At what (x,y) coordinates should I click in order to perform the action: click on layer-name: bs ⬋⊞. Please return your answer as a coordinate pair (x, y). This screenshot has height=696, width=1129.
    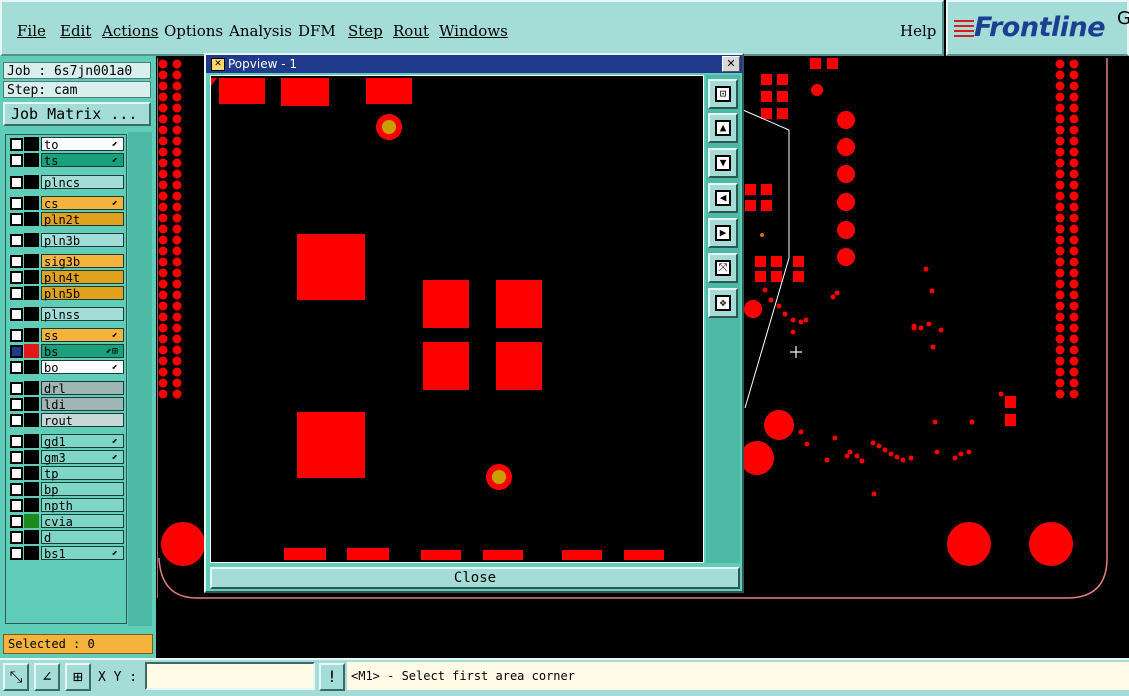
    Looking at the image, I should click on (82, 351).